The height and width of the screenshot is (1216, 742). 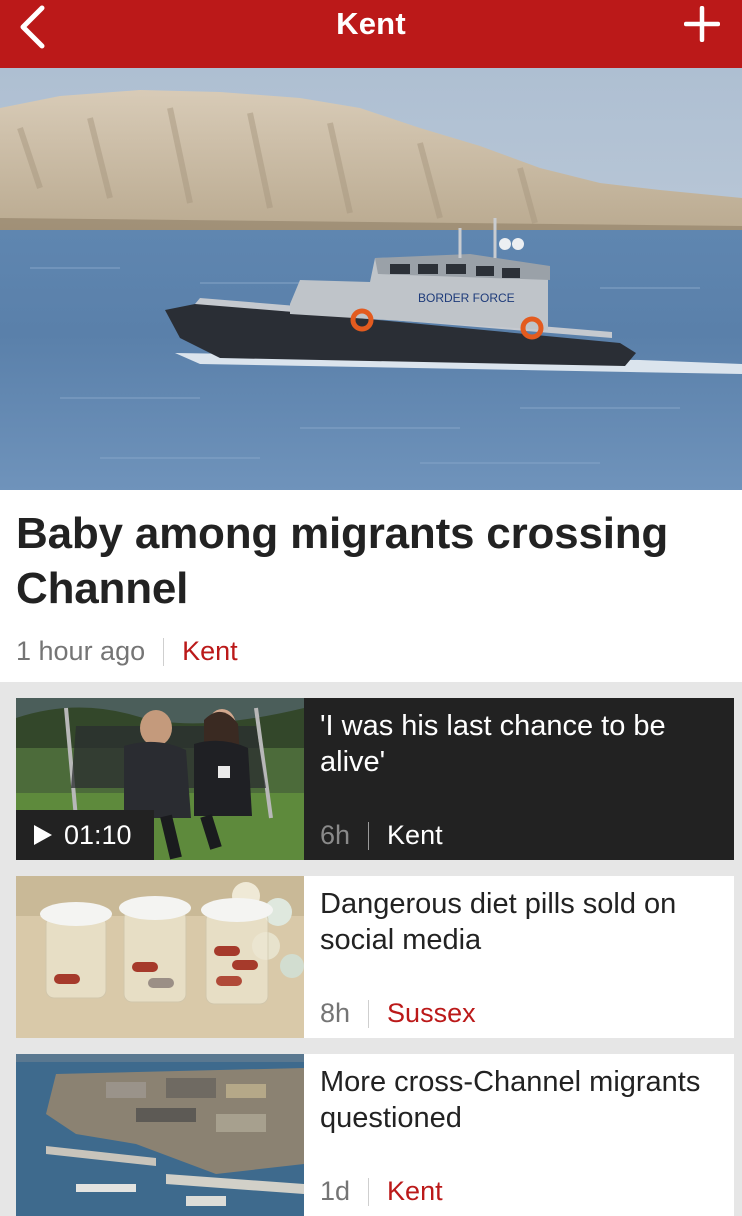 I want to click on story-time: 6h, so click(x=335, y=835).